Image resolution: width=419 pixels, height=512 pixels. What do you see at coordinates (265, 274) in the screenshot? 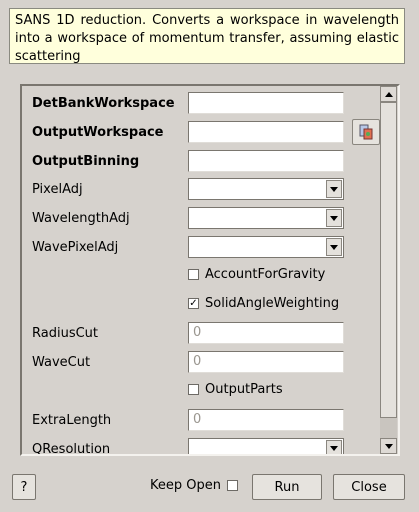
I see `accountforgravity-label: AccountForGravity` at bounding box center [265, 274].